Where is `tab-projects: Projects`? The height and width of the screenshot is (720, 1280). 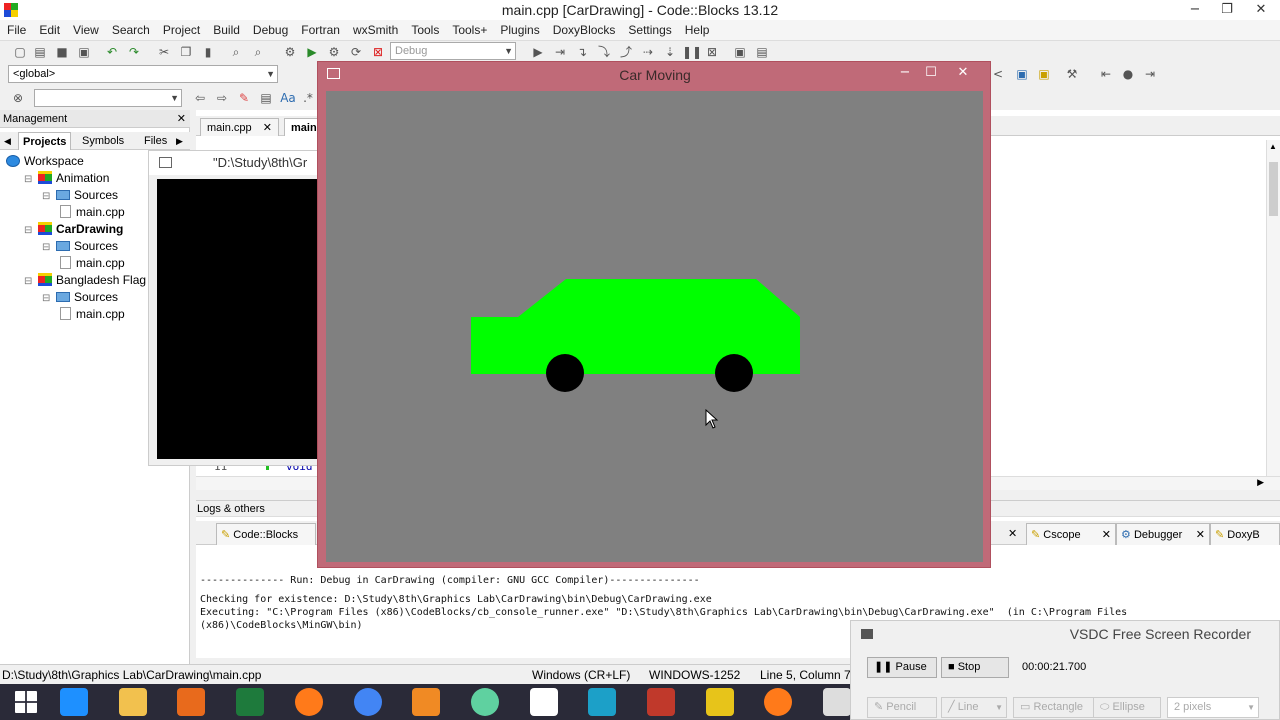
tab-projects: Projects is located at coordinates (45, 141).